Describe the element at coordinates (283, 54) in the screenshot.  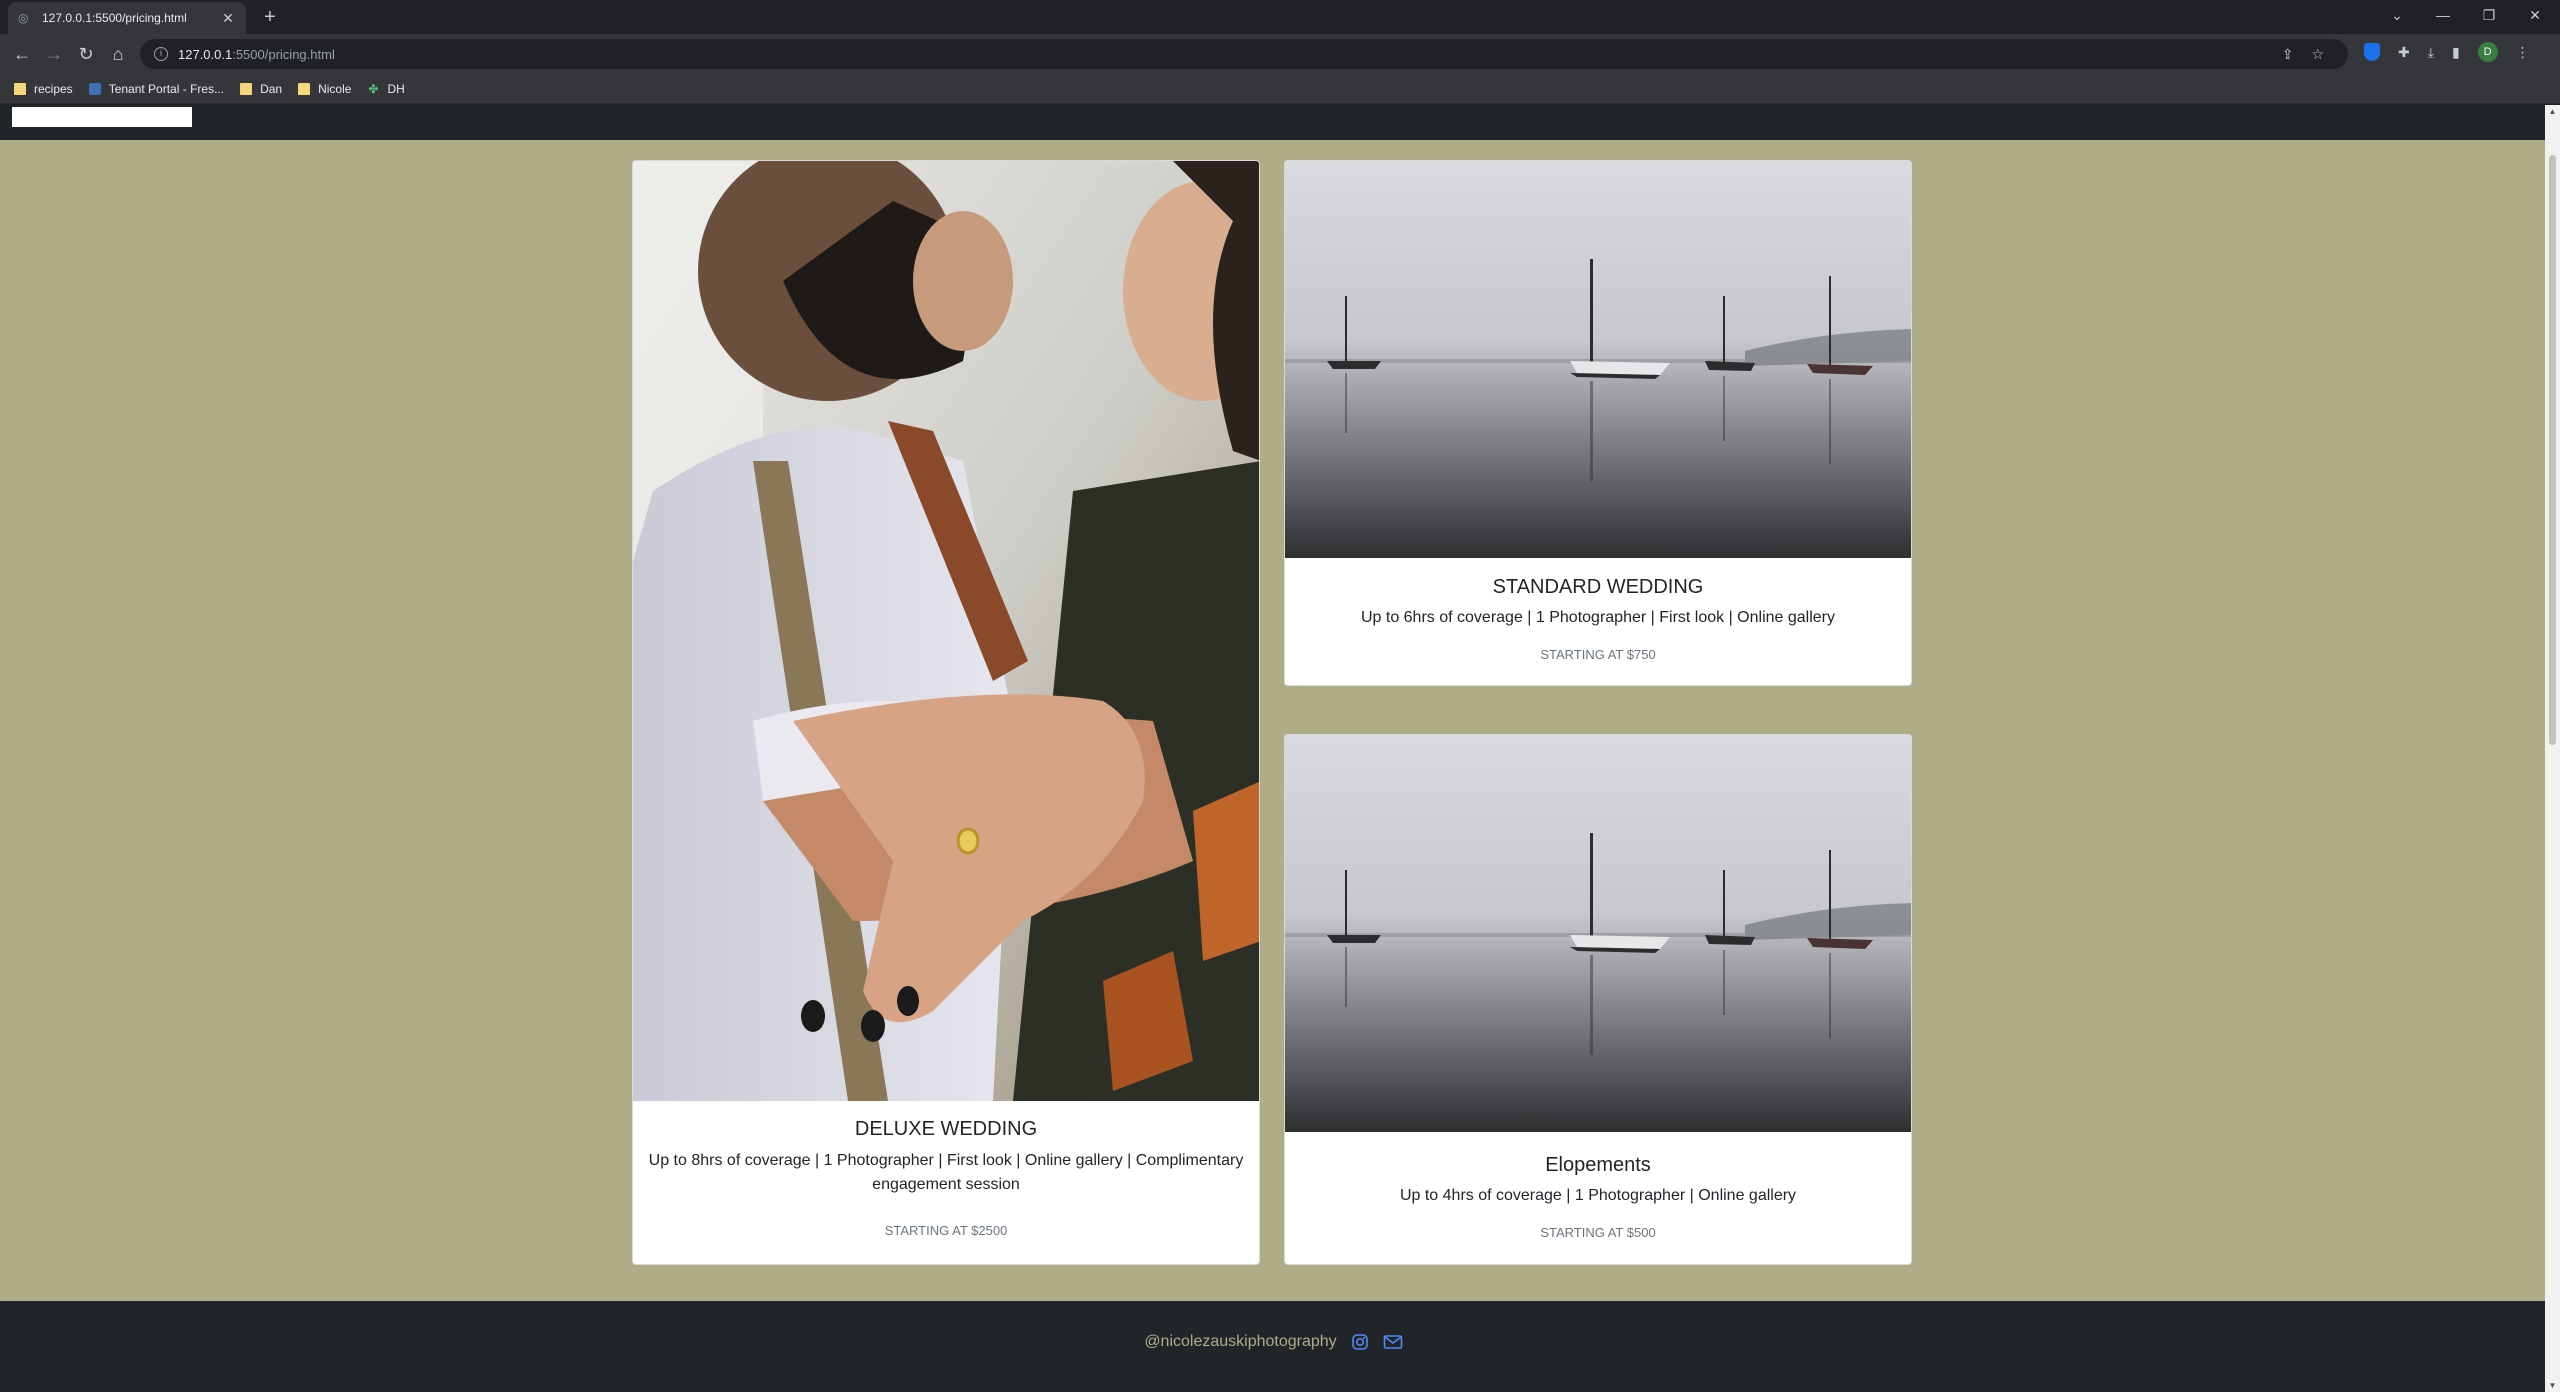
I see `url-path: :5500/pricing.html` at that location.